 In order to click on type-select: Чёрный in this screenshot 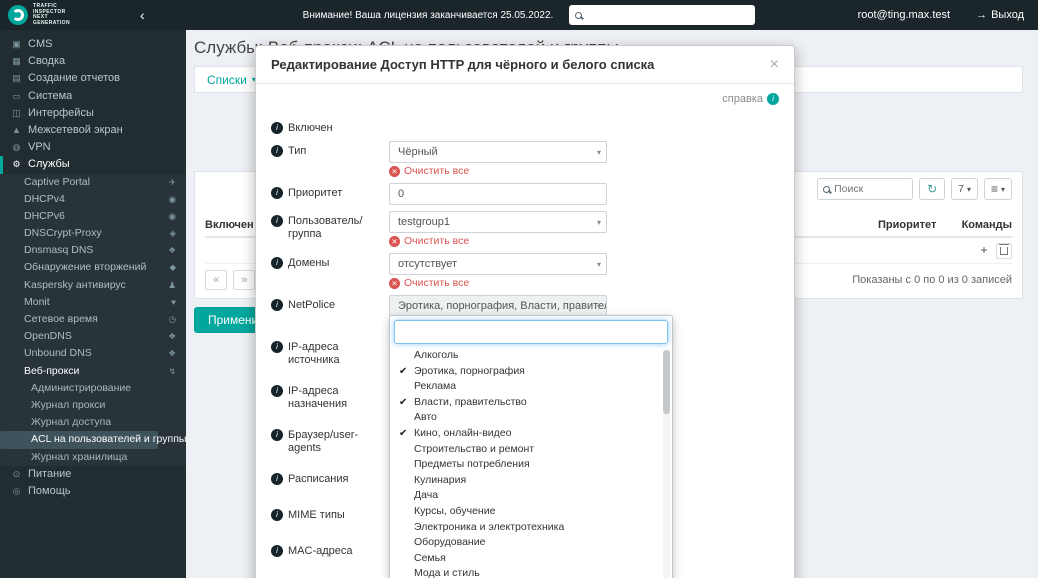, I will do `click(498, 152)`.